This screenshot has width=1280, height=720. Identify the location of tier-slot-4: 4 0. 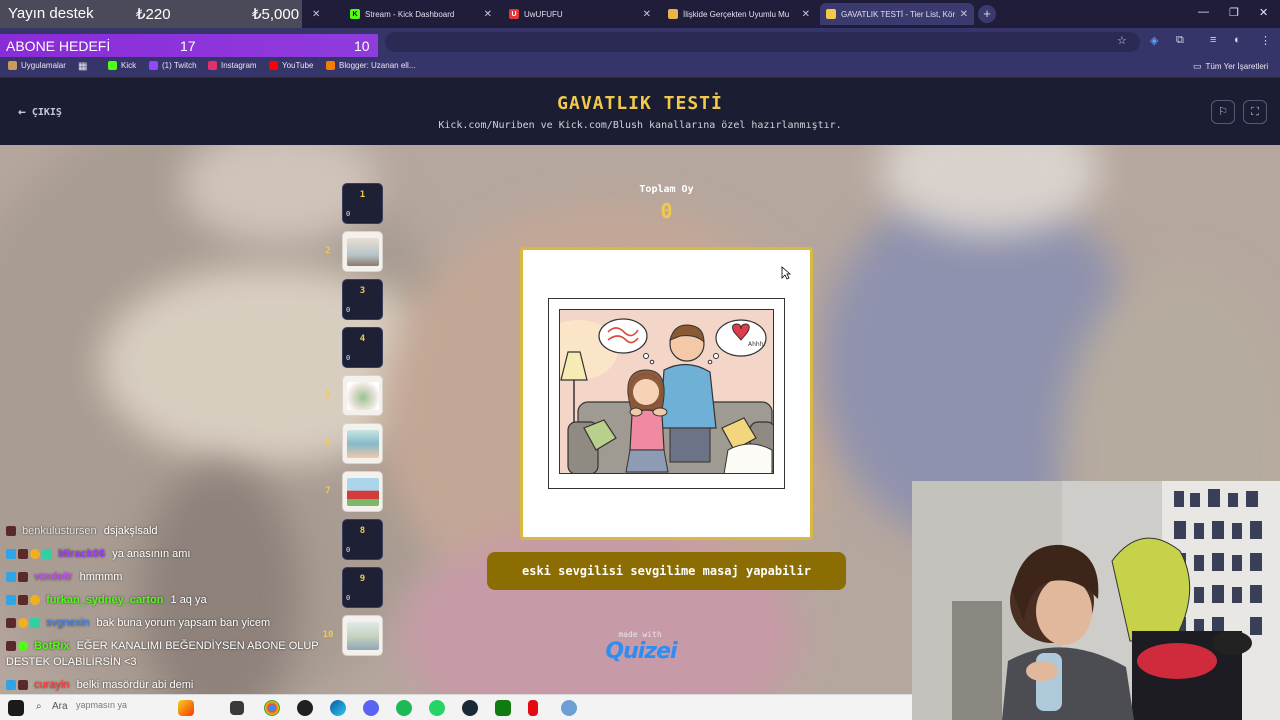
(362, 347).